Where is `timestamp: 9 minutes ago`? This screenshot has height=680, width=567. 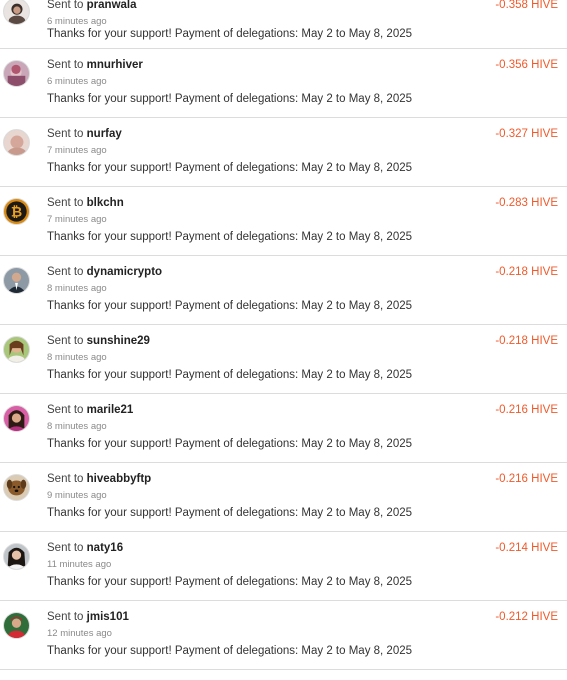
timestamp: 9 minutes ago is located at coordinates (77, 495).